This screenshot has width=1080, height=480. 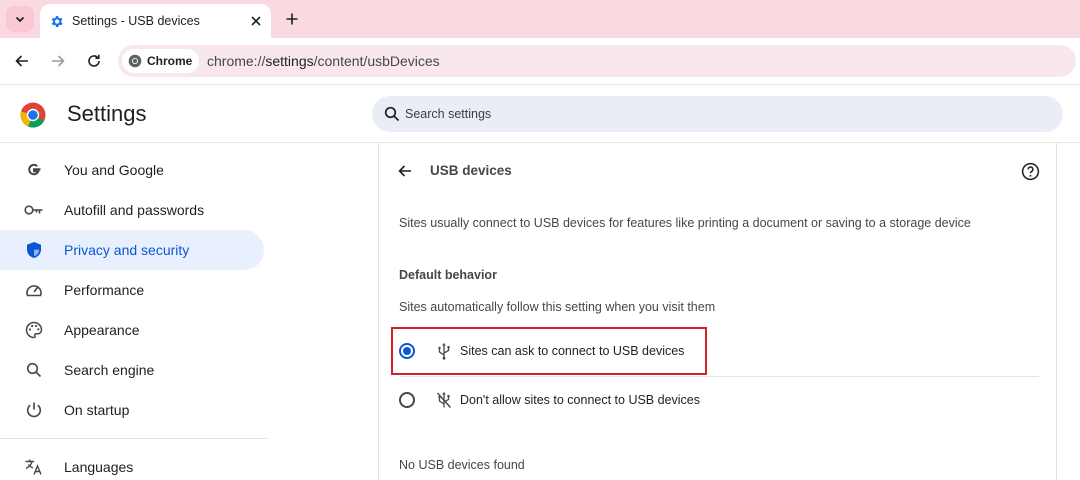 What do you see at coordinates (109, 370) in the screenshot?
I see `sidebar-item-label: Search engine` at bounding box center [109, 370].